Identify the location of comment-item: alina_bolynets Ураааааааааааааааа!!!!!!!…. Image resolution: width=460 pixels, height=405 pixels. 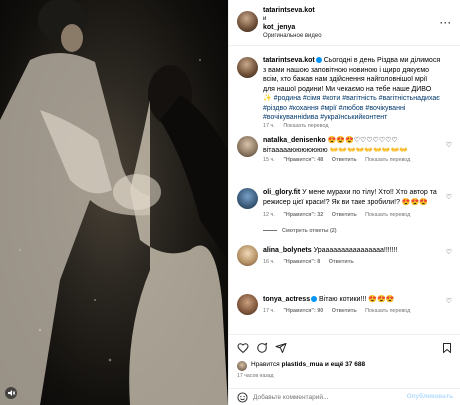
(345, 259).